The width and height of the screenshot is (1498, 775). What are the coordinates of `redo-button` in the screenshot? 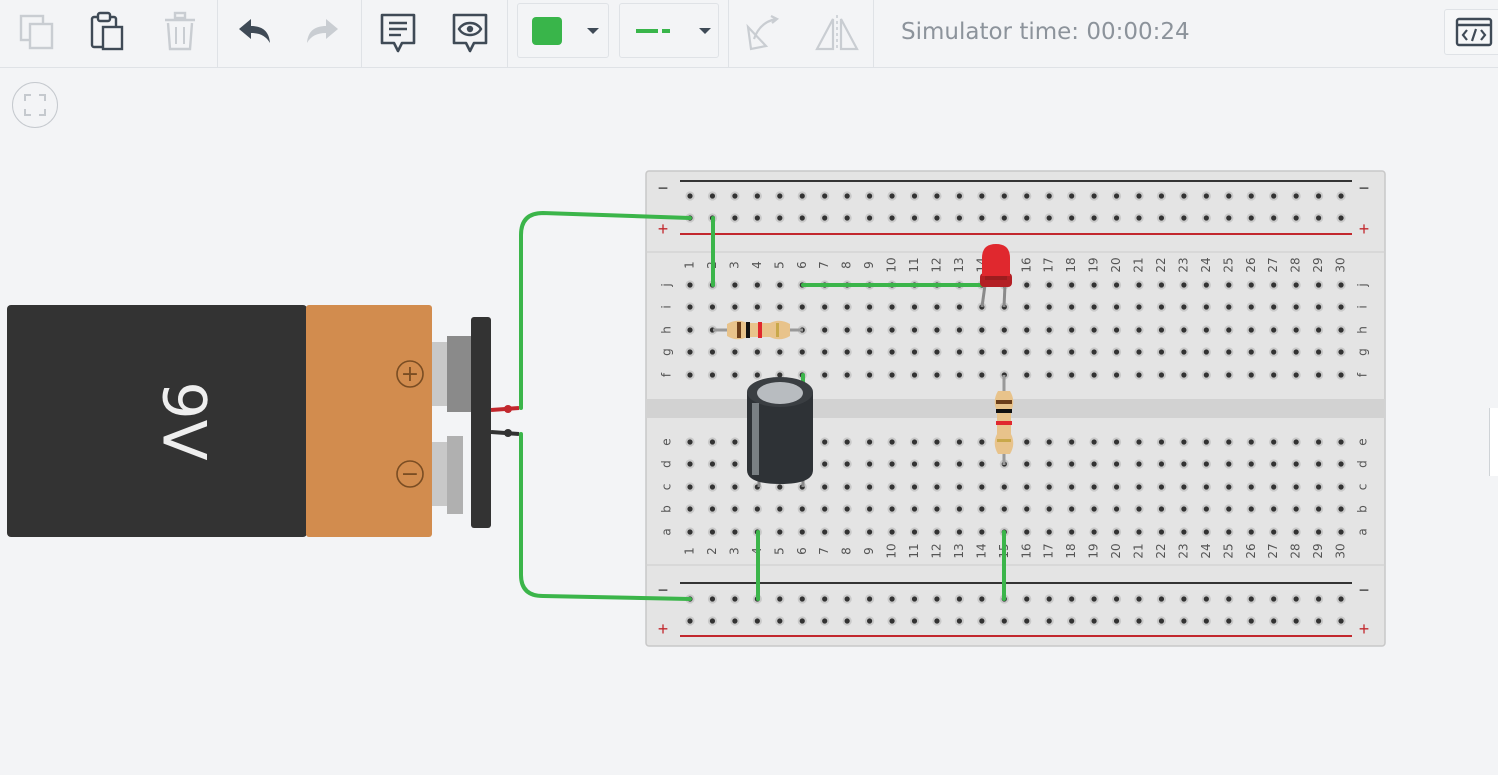 It's located at (323, 32).